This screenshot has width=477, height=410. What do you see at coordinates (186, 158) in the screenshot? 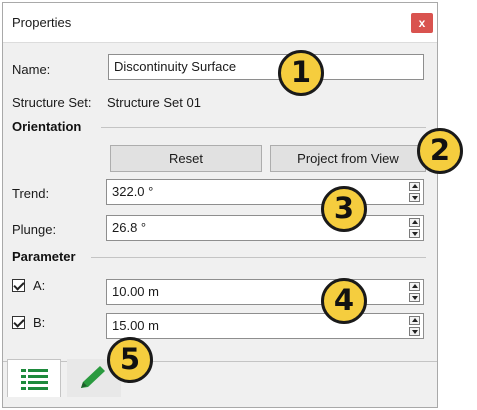
I see `reset-button: Reset` at bounding box center [186, 158].